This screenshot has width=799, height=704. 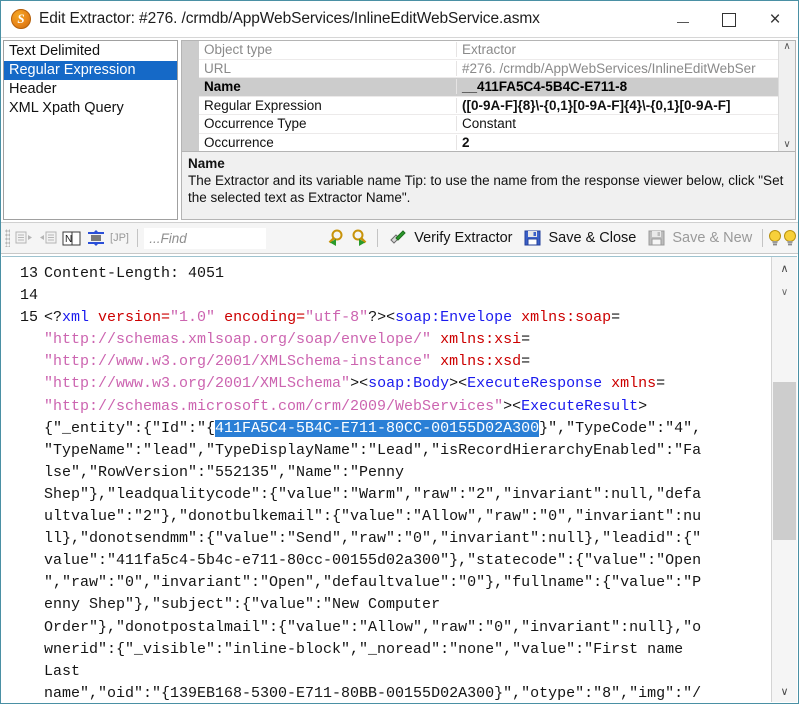 I want to click on property-key: Occurrence Type, so click(x=328, y=124).